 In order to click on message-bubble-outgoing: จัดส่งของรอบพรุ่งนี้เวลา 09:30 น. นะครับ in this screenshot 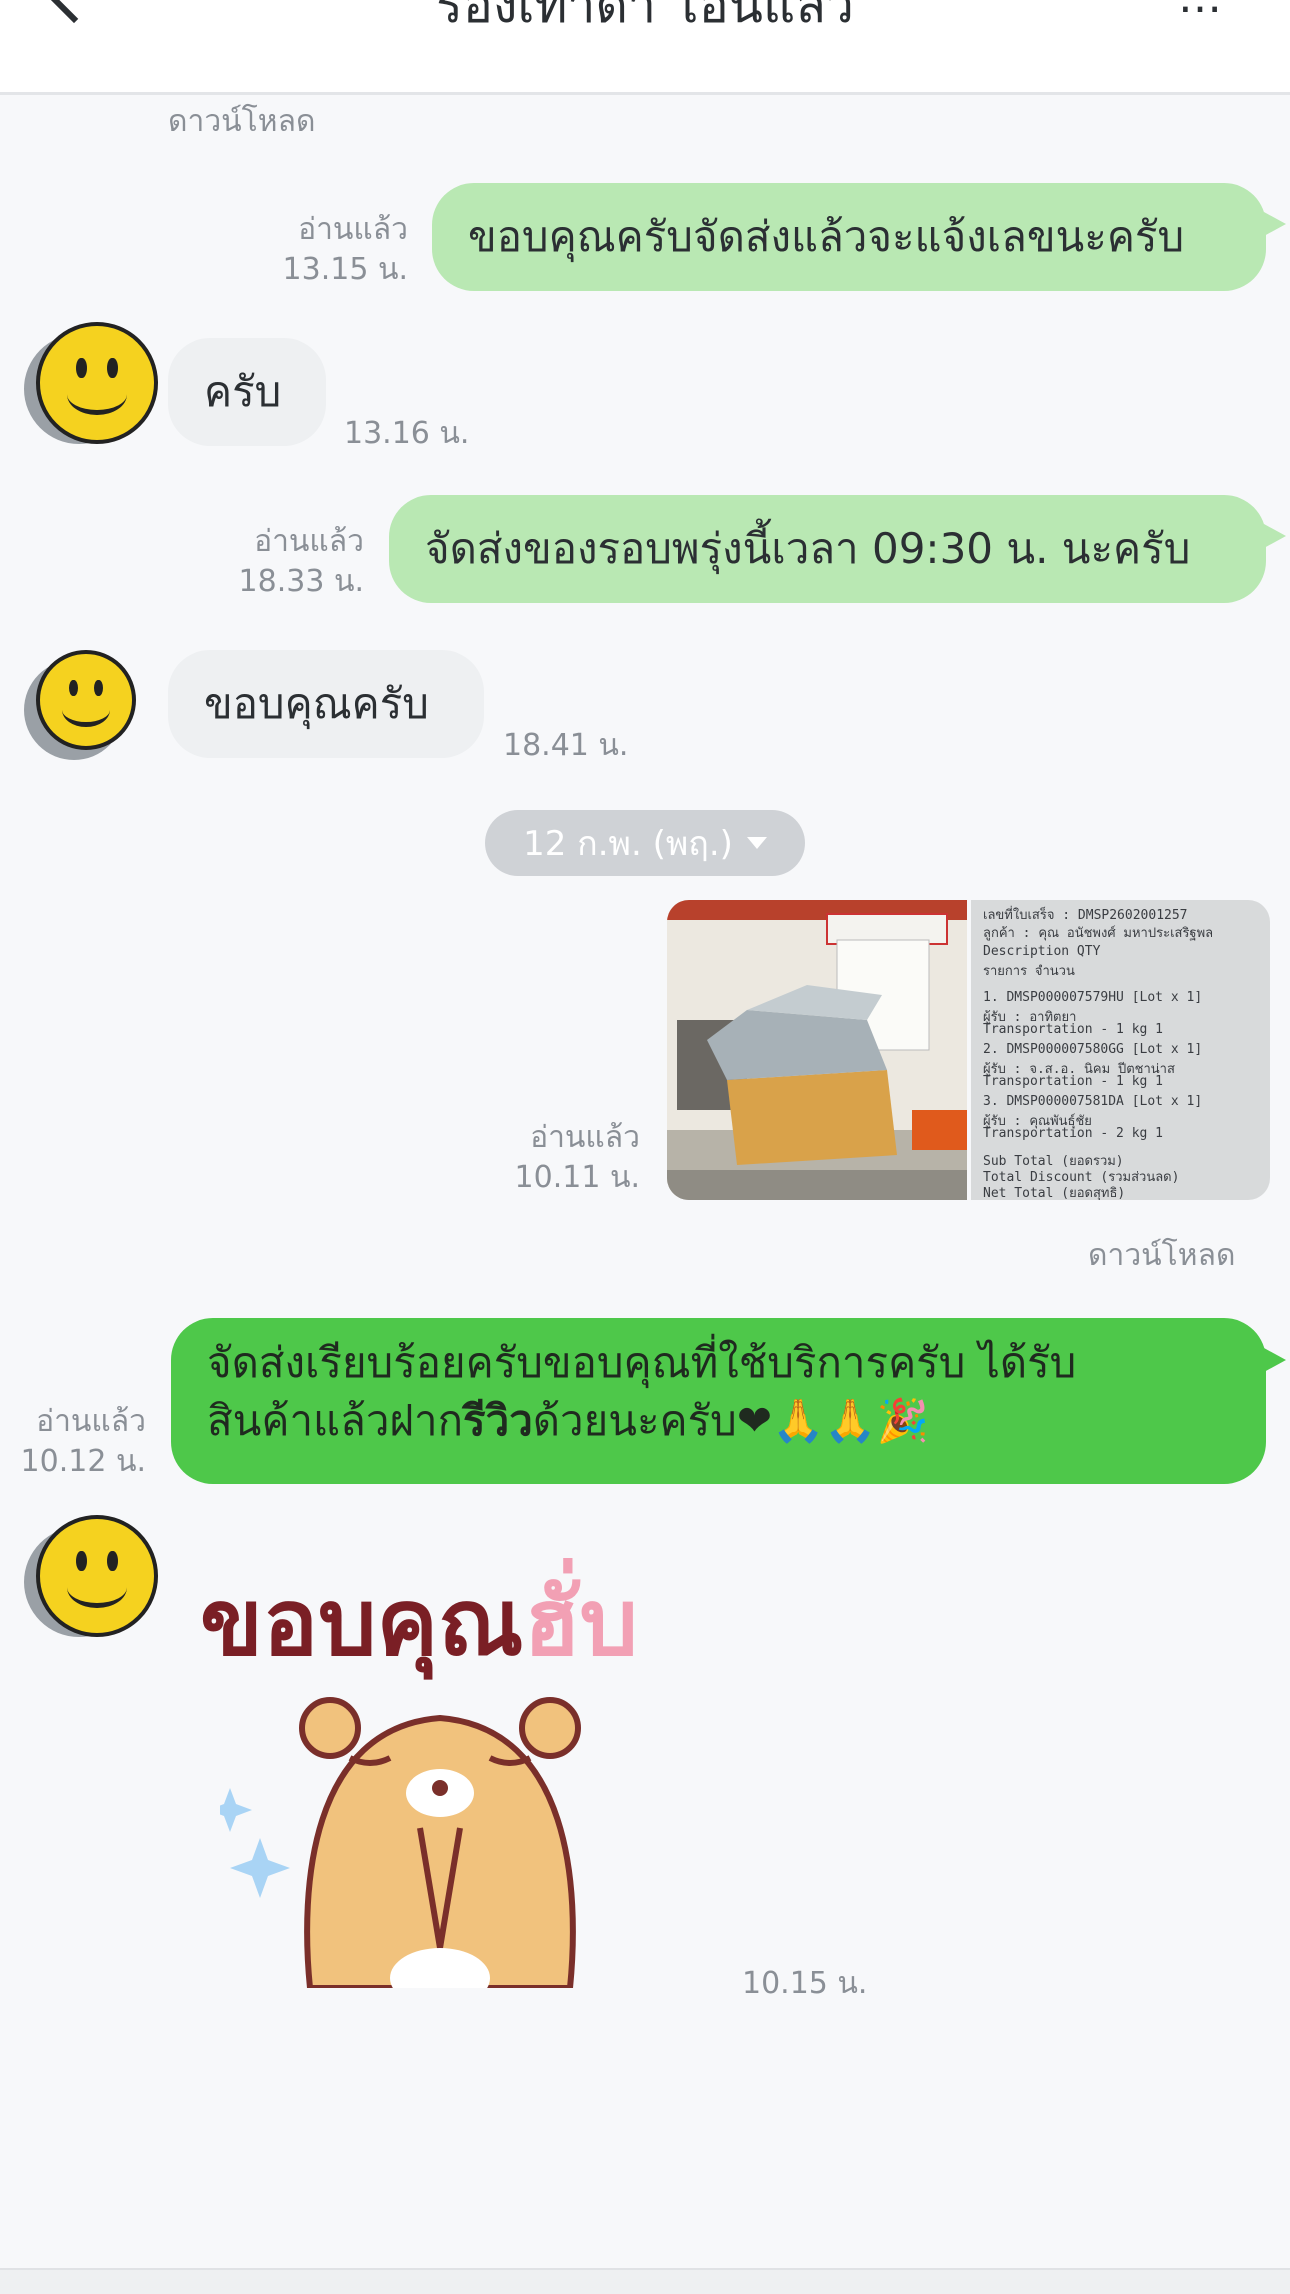, I will do `click(827, 549)`.